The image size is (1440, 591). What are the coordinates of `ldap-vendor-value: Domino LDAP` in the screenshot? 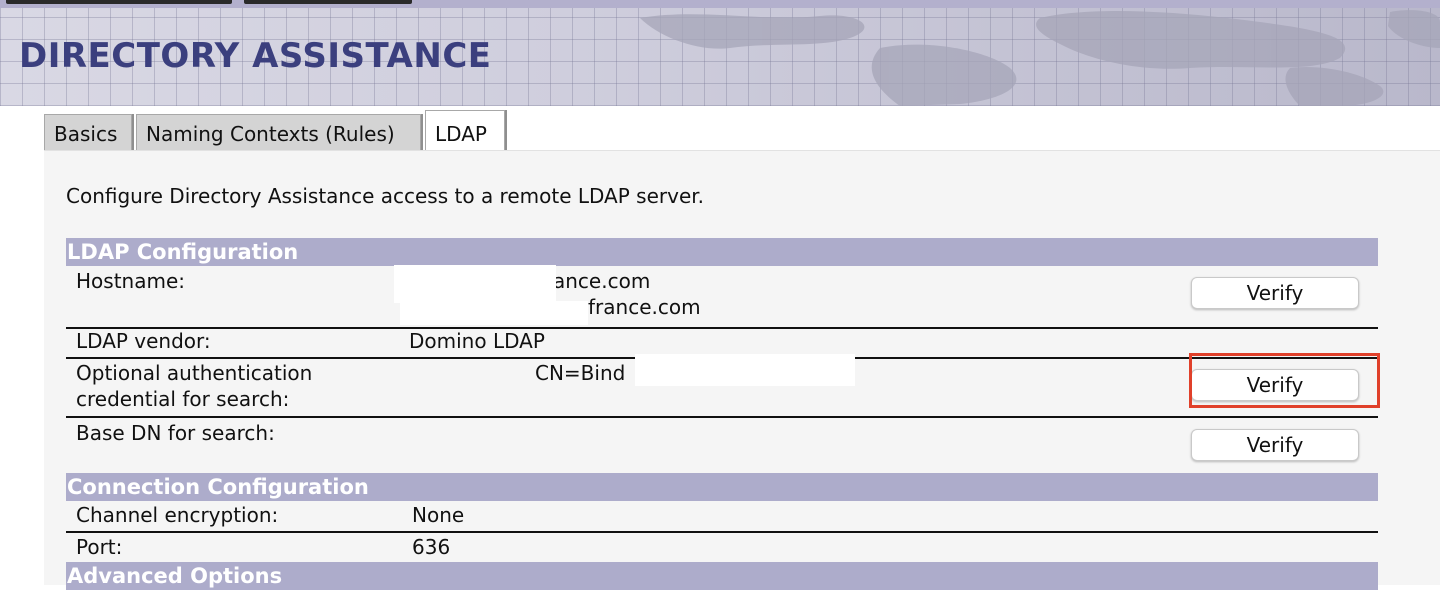 It's located at (477, 341).